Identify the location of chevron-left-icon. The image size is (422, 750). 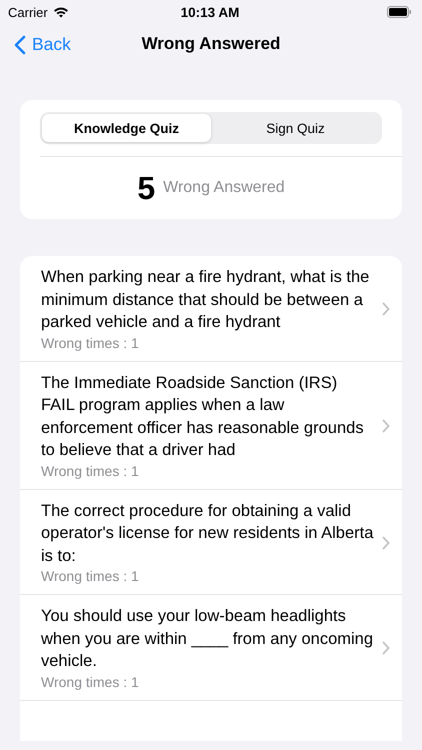
(20, 44).